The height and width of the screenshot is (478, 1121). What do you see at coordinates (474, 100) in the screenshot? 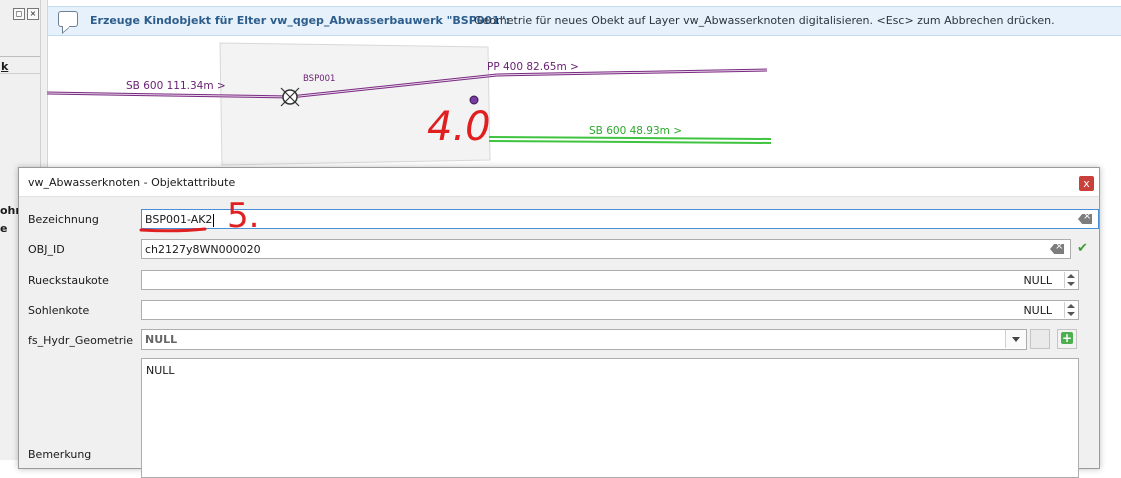
I see `digitized-point` at bounding box center [474, 100].